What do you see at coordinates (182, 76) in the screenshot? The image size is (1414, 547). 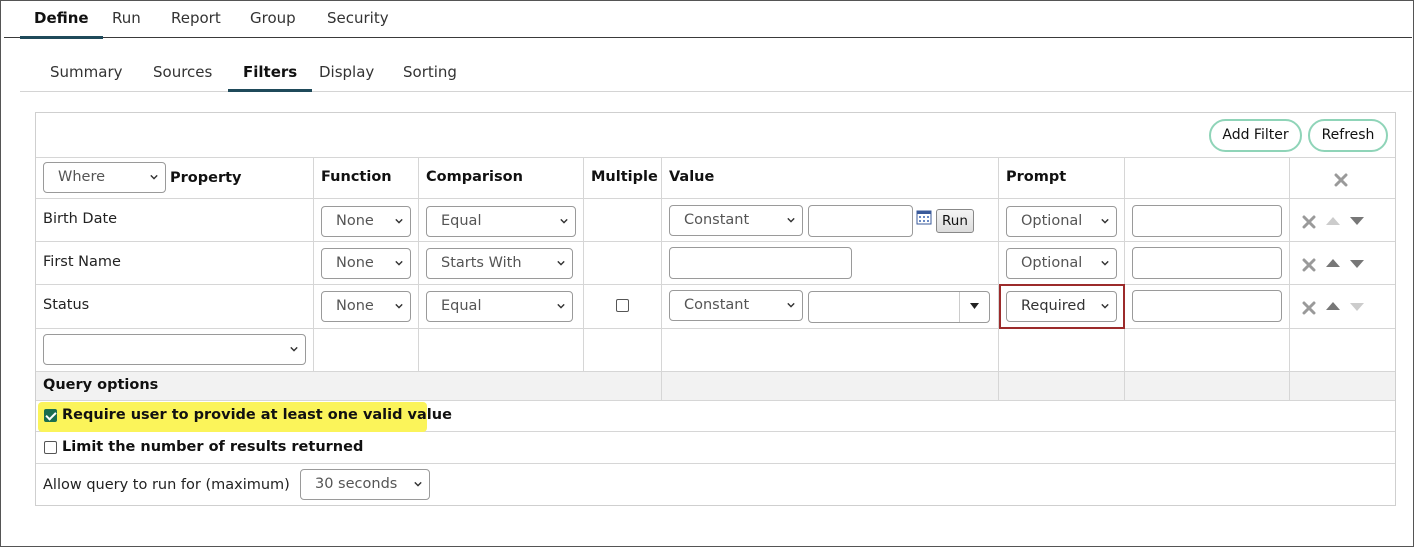 I see `tab-sources: Sources` at bounding box center [182, 76].